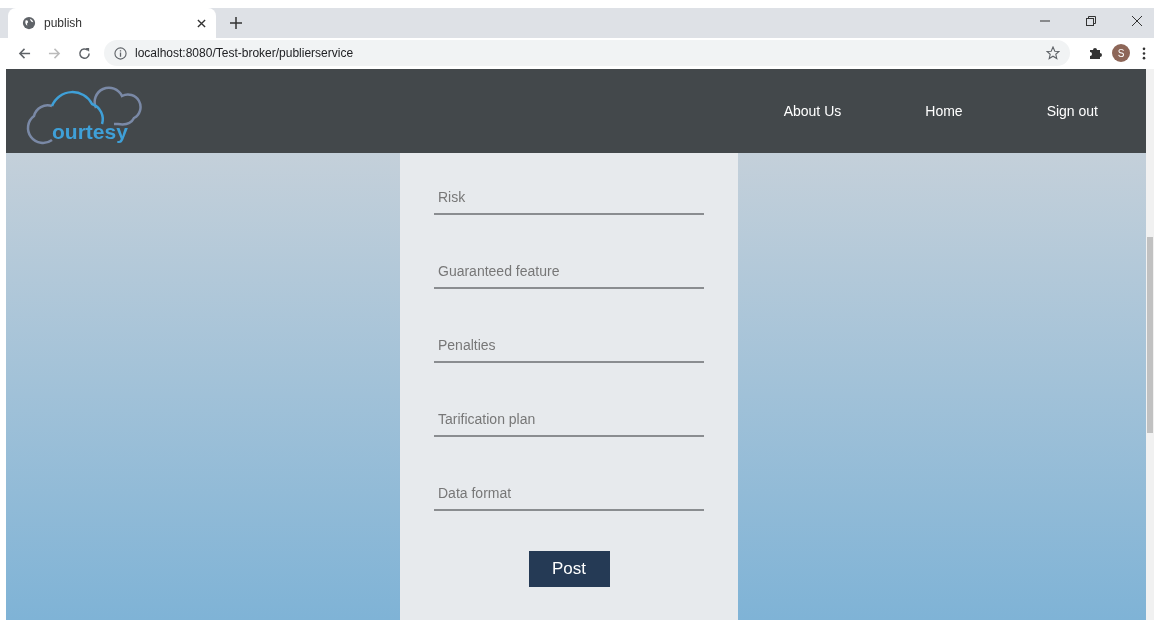  Describe the element at coordinates (569, 420) in the screenshot. I see `input-field: Tarification plan` at that location.